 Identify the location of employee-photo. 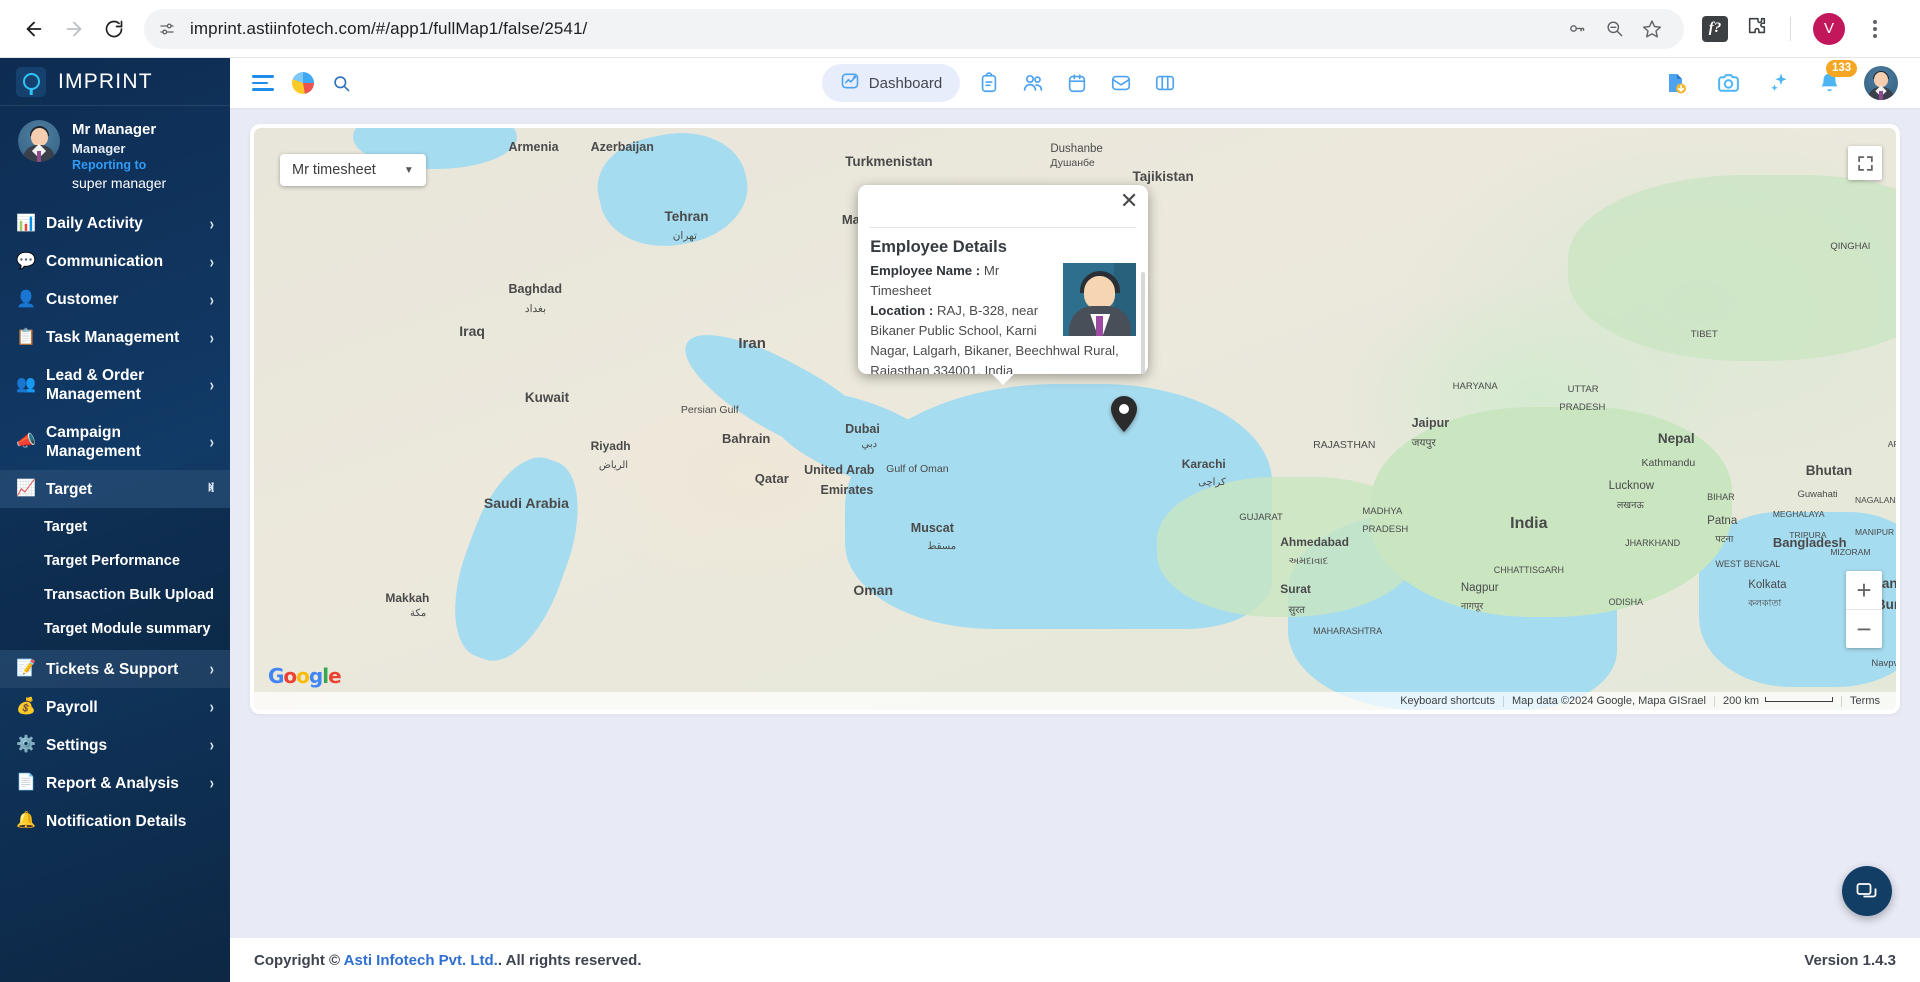
(1100, 300).